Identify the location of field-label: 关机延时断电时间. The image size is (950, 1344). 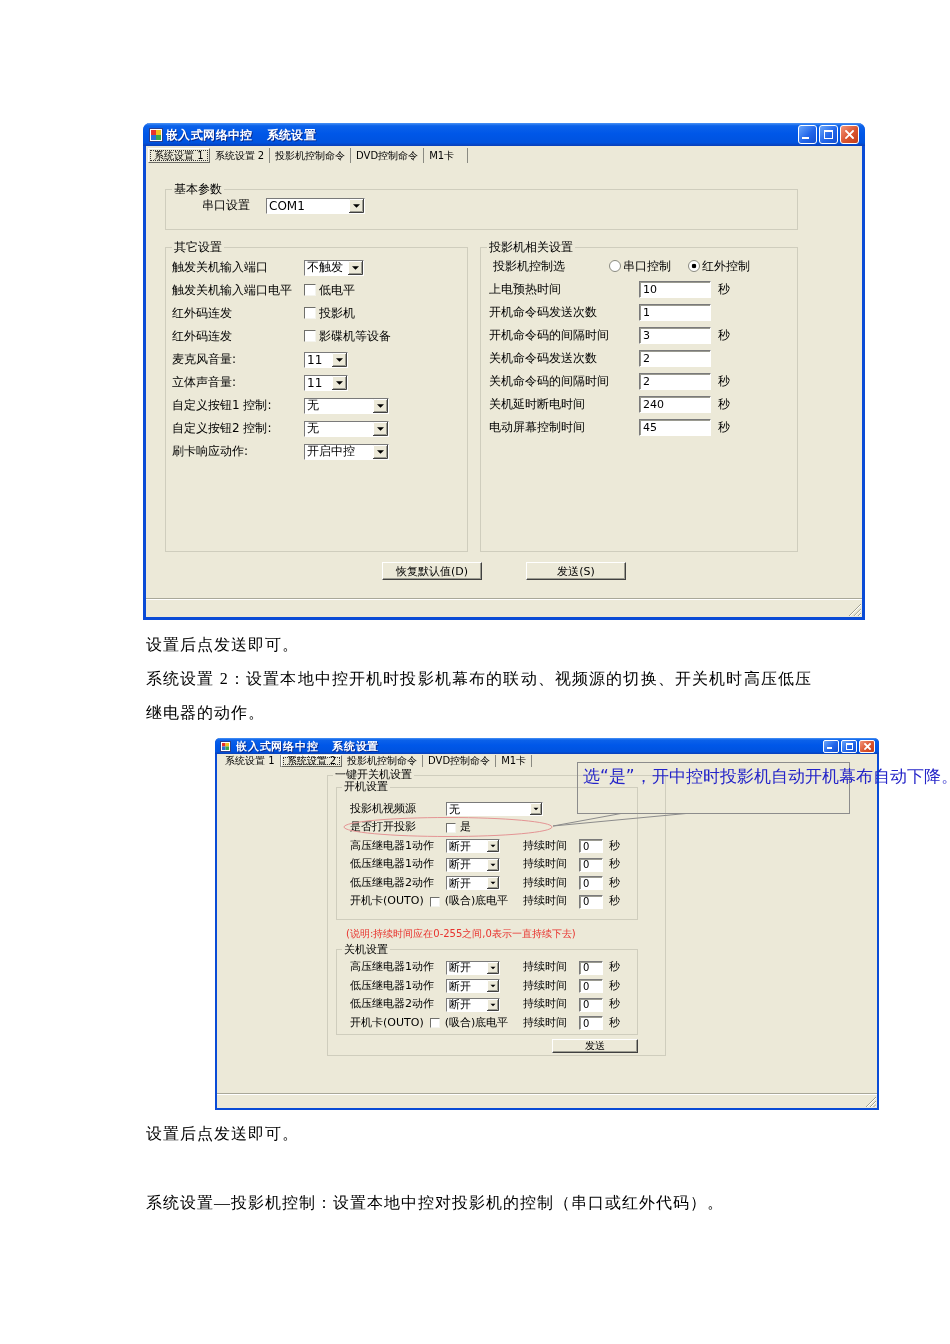
(537, 404).